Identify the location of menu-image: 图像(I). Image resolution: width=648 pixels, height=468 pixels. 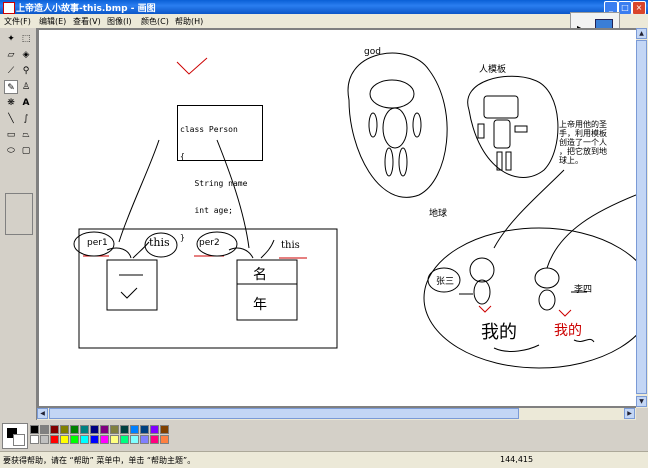
(119, 21).